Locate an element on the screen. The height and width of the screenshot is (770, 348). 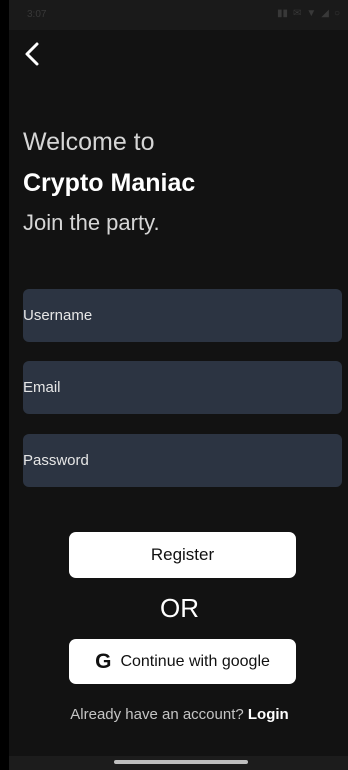
login-link: Login is located at coordinates (268, 714).